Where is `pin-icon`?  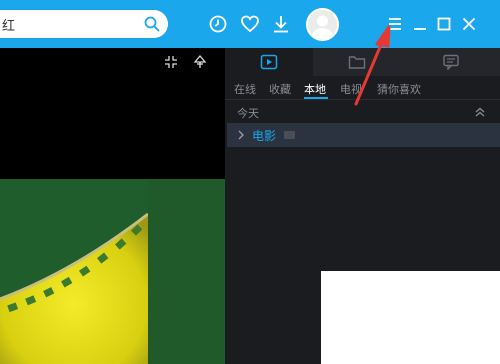
pin-icon is located at coordinates (200, 62).